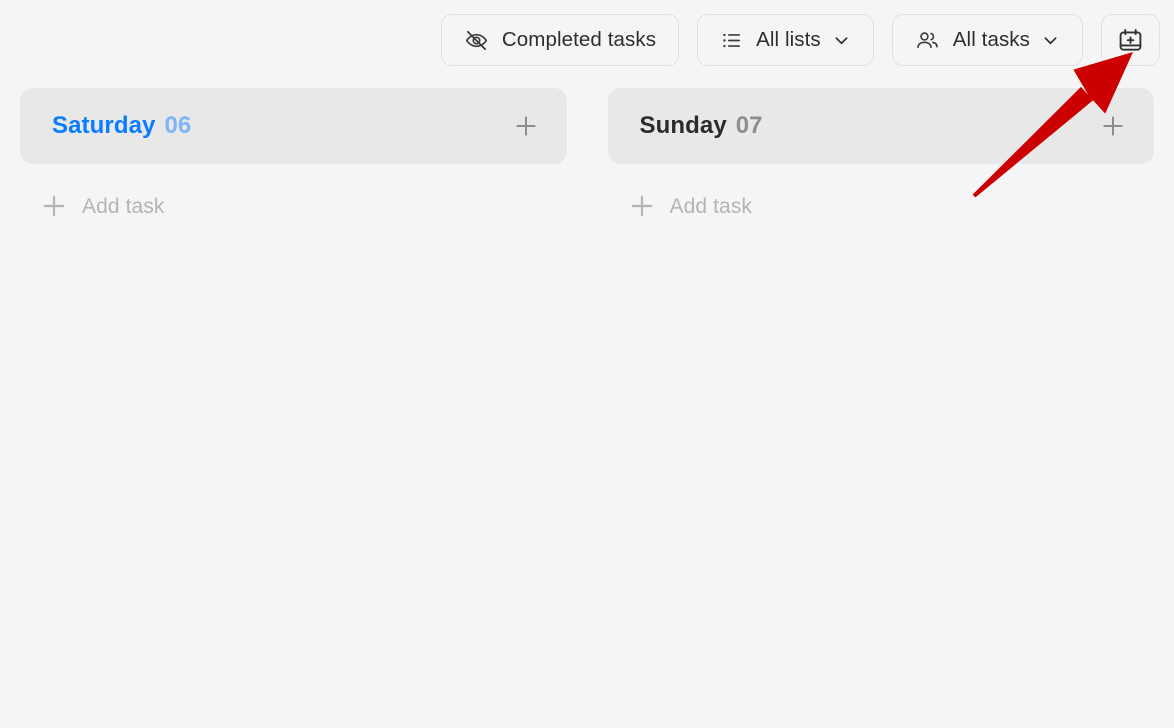  I want to click on day-header-saturday: Saturday 06, so click(293, 126).